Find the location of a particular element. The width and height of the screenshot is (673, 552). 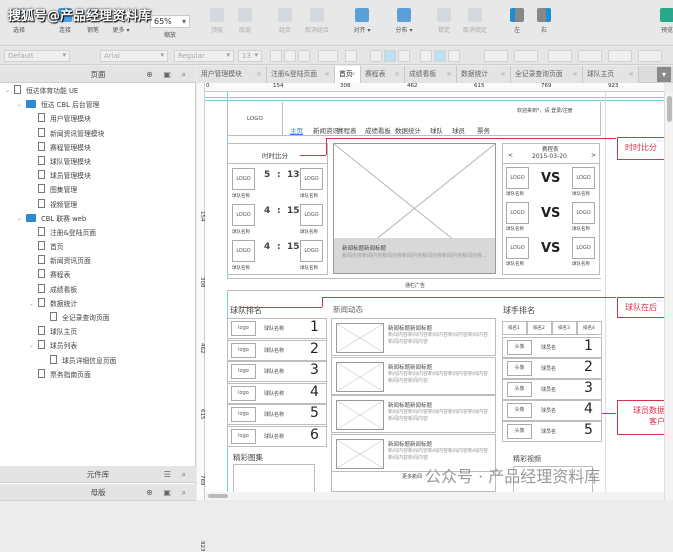

right-panel-toggle: 右 is located at coordinates (544, 21).